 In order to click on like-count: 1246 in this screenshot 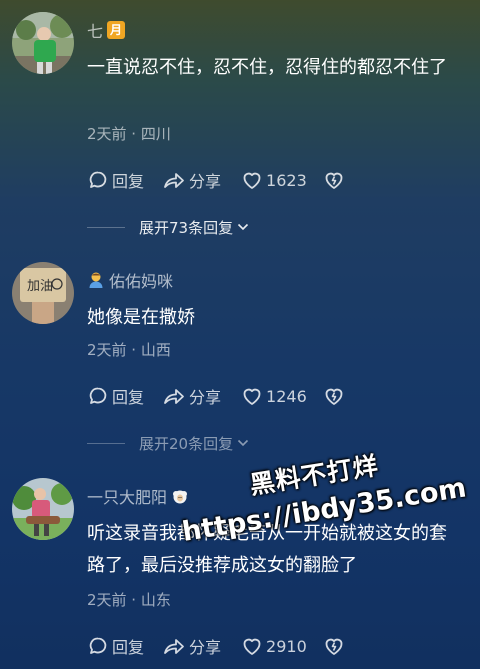, I will do `click(286, 396)`.